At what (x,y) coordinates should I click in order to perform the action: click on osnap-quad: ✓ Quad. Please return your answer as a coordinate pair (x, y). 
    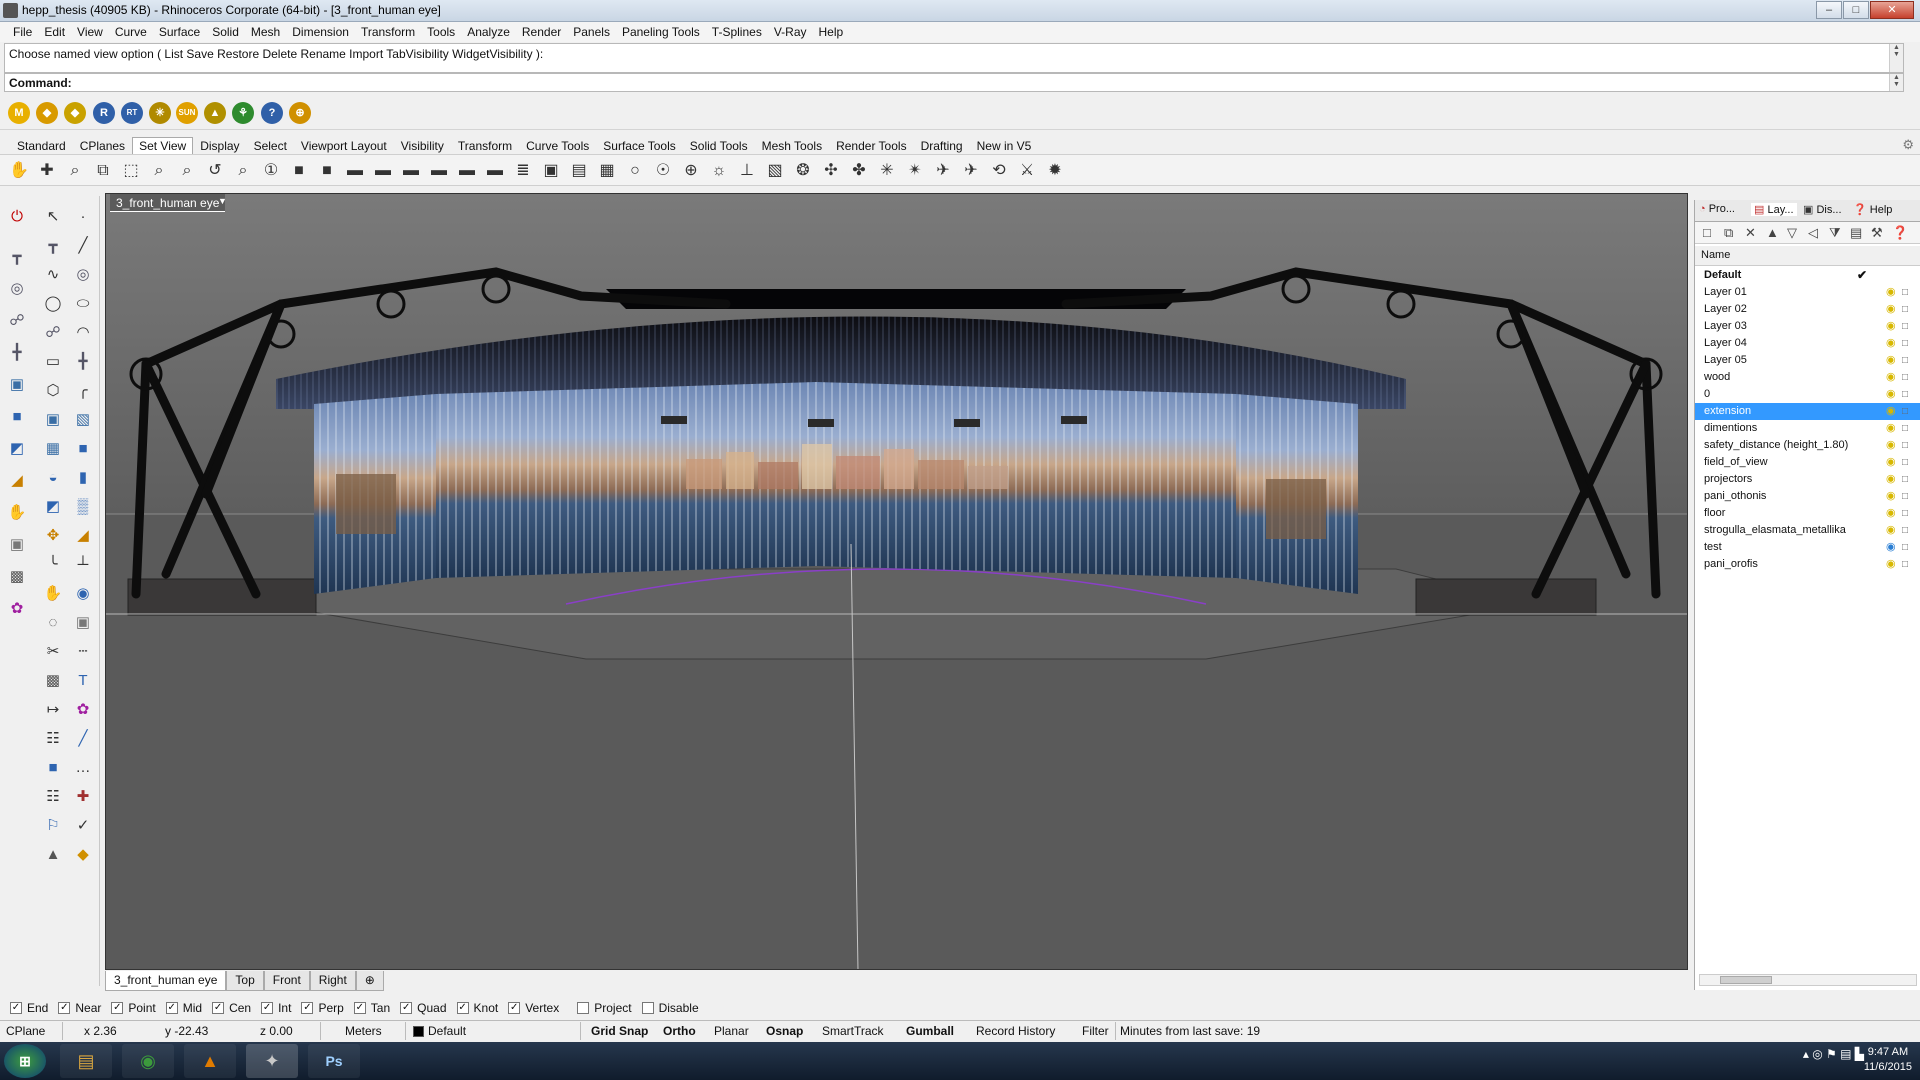
    Looking at the image, I should click on (423, 1008).